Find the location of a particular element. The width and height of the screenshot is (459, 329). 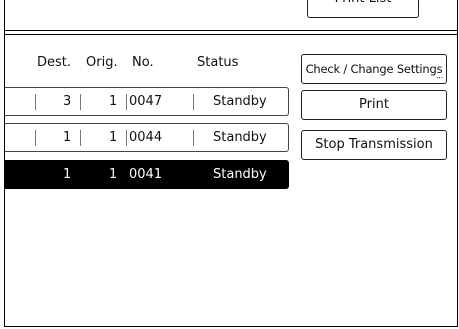

column-header-no: No. is located at coordinates (143, 62).